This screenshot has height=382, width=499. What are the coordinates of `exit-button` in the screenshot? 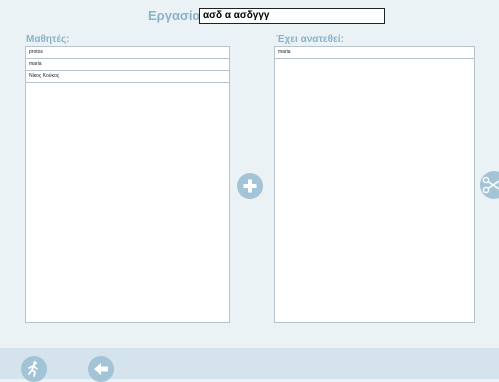 It's located at (34, 369).